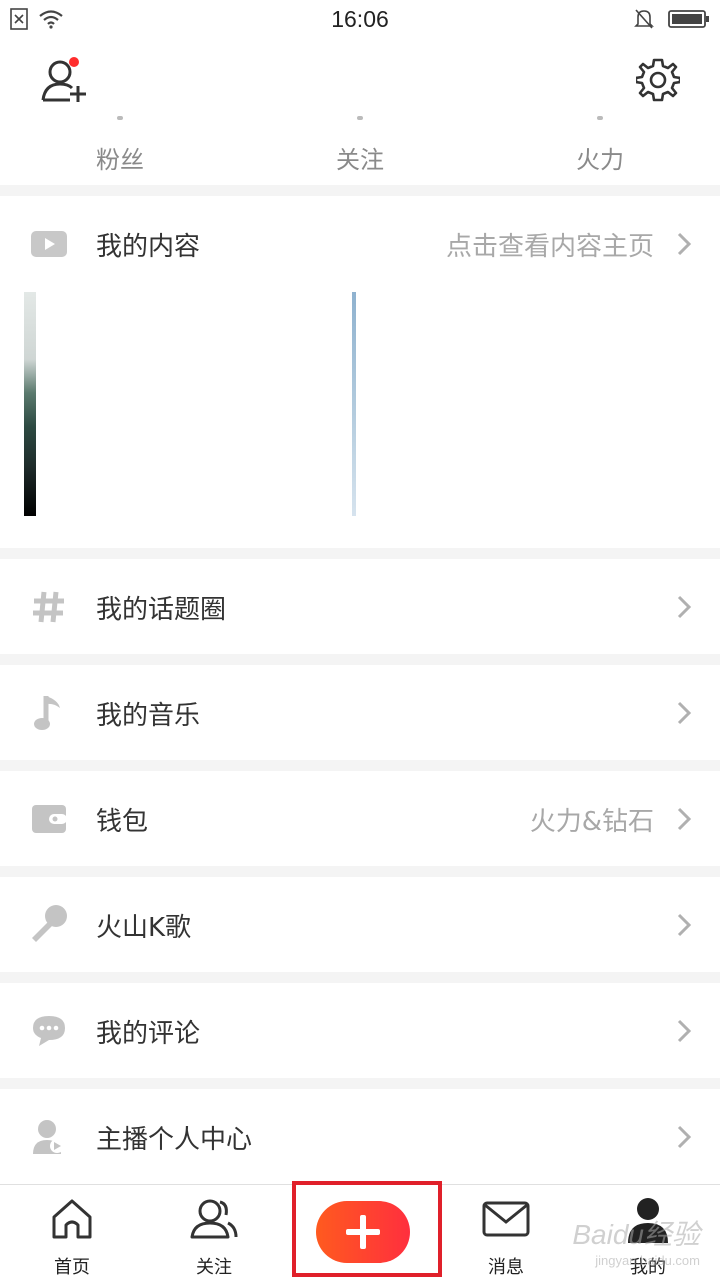 The height and width of the screenshot is (1280, 720). I want to click on music-note-icon, so click(49, 713).